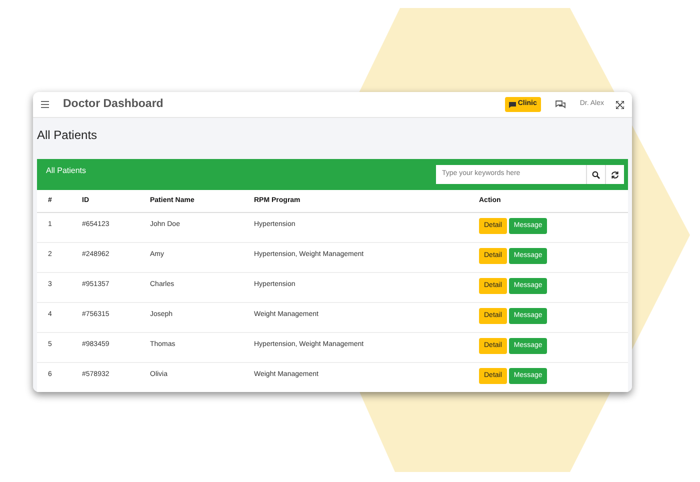  Describe the element at coordinates (66, 171) in the screenshot. I see `card-title: All Patients` at that location.